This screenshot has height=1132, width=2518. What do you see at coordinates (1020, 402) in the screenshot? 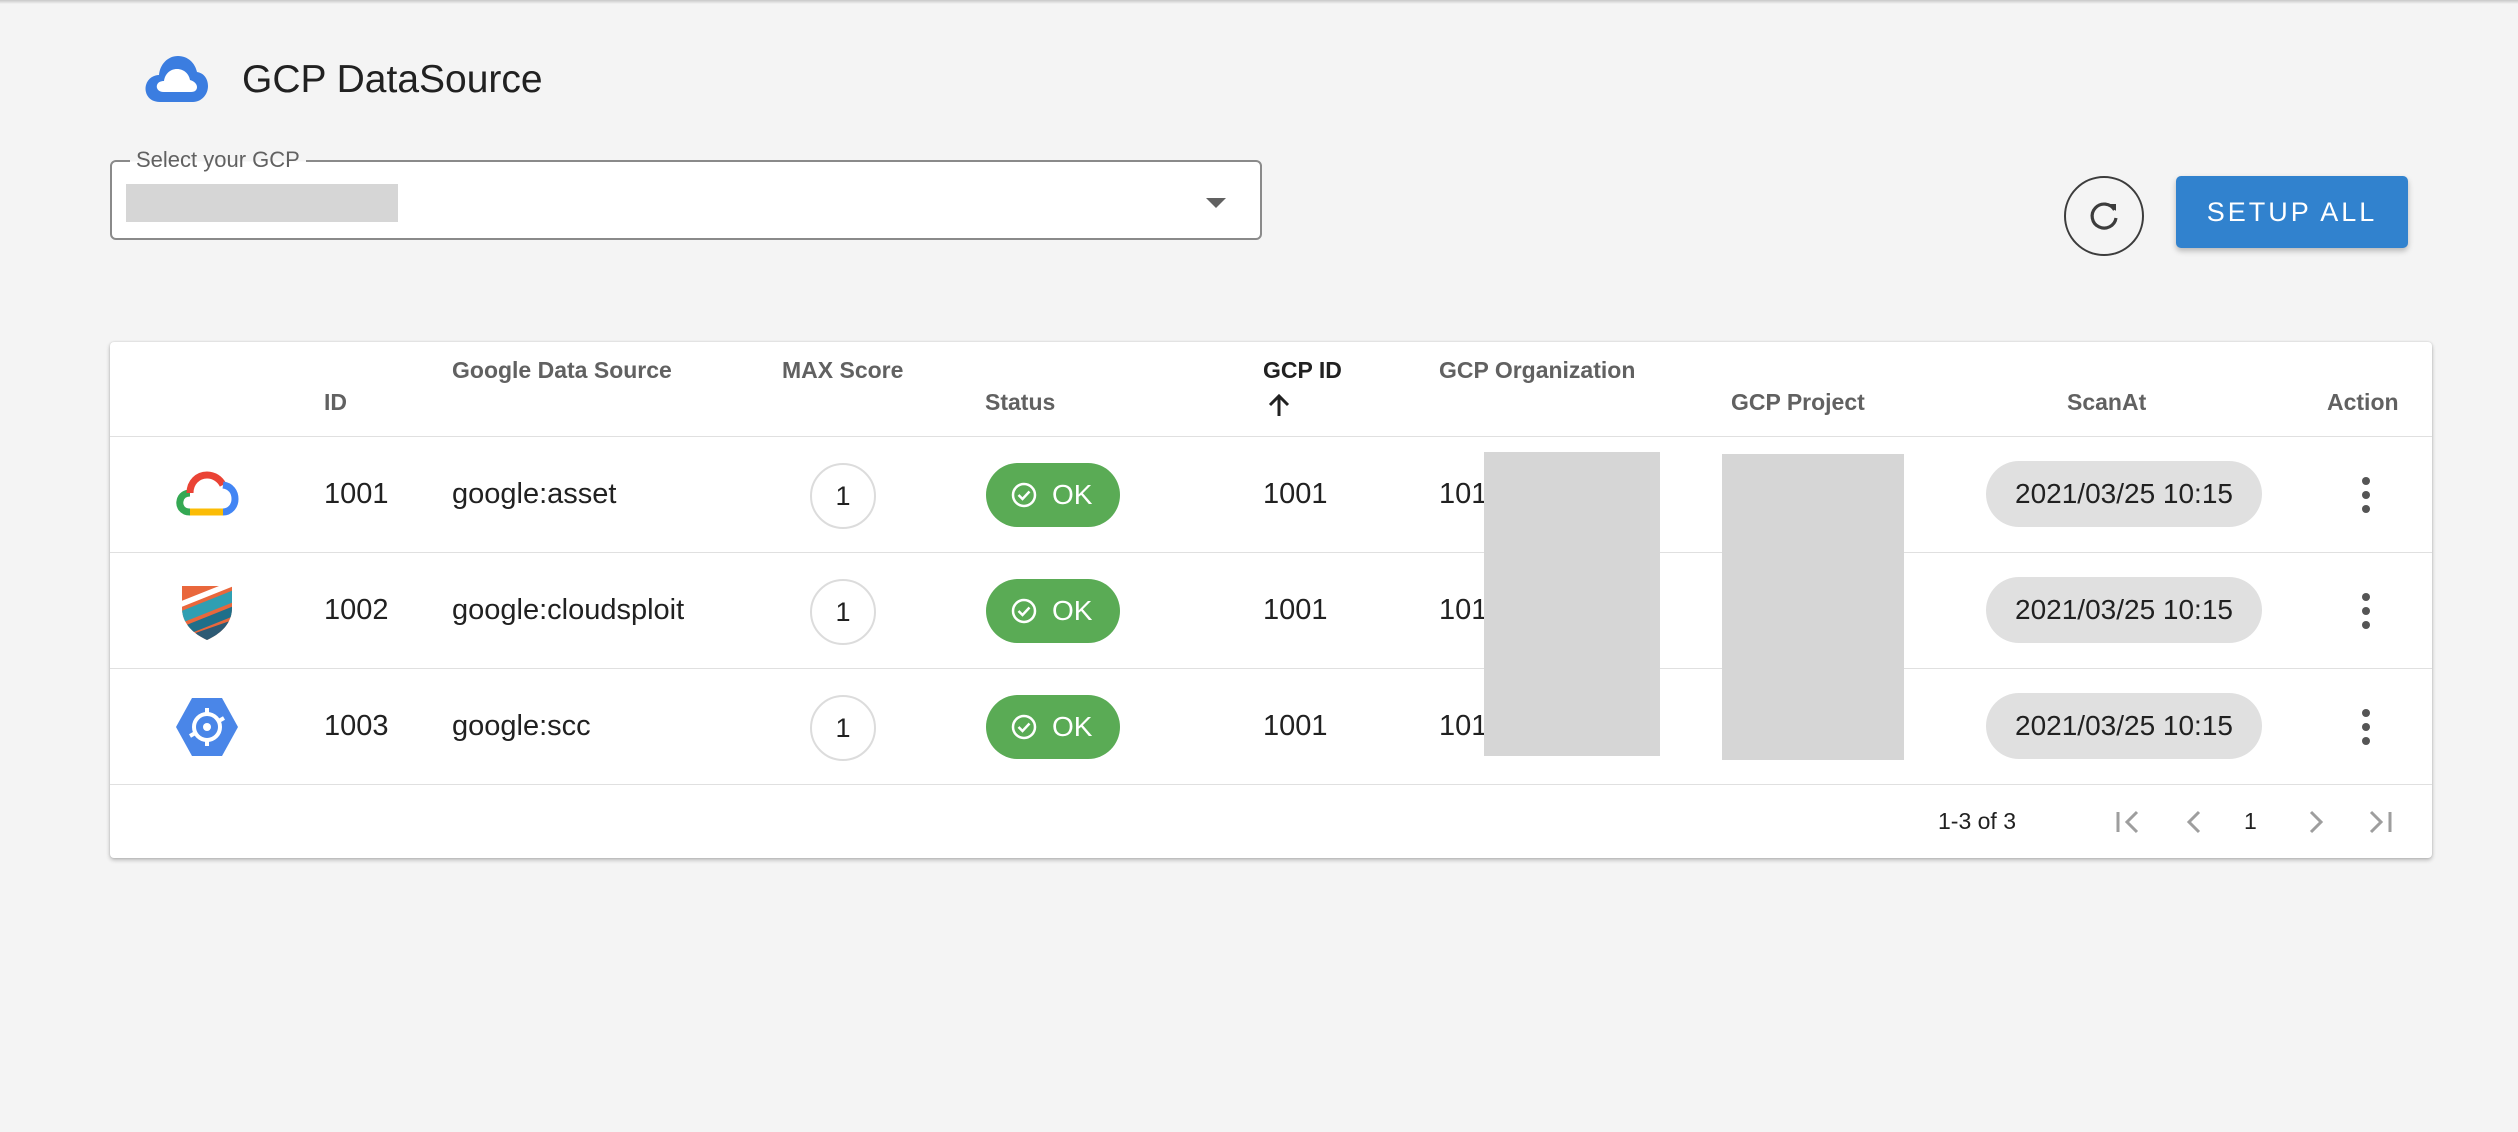
I see `column-header-status: Status` at bounding box center [1020, 402].